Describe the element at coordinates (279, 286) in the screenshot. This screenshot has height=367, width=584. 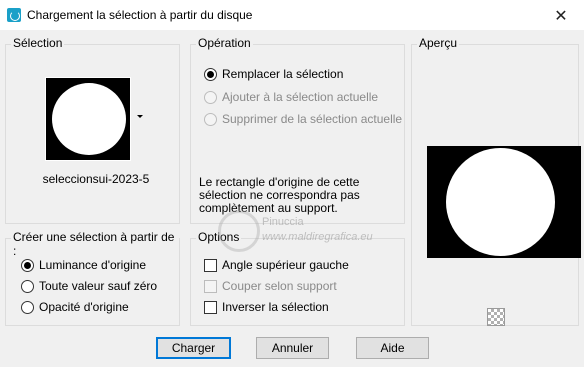
I see `checkbox-label: Couper selon support` at that location.